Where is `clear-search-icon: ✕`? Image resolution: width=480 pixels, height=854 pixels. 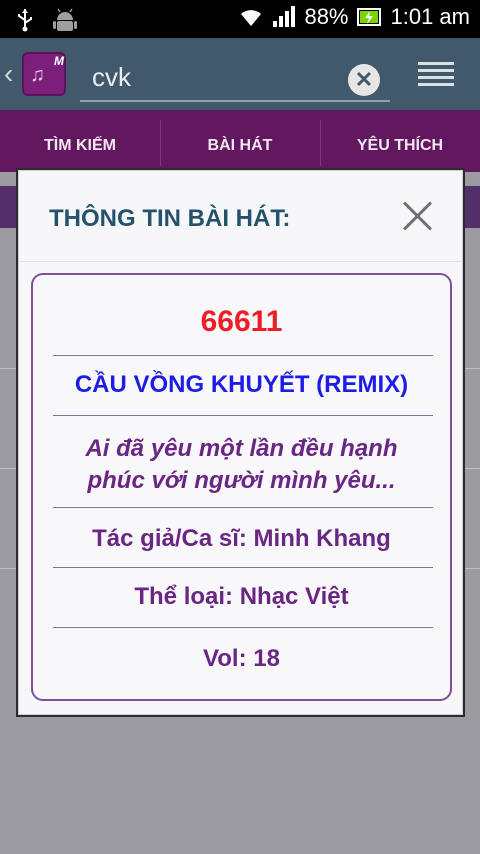
clear-search-icon: ✕ is located at coordinates (364, 80).